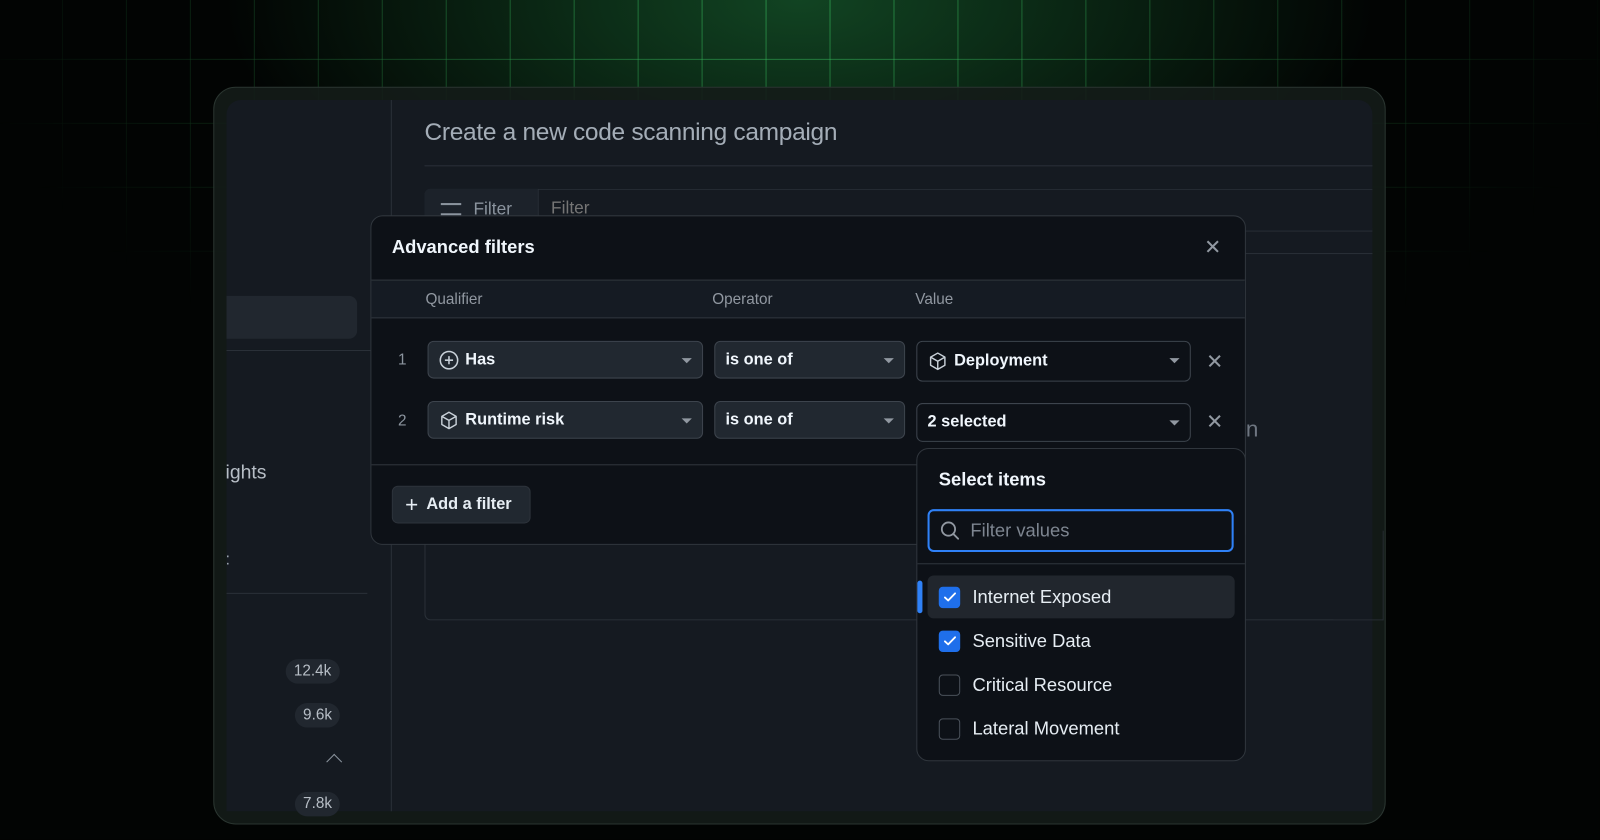 The image size is (1600, 840). Describe the element at coordinates (1252, 429) in the screenshot. I see `background-text: n` at that location.